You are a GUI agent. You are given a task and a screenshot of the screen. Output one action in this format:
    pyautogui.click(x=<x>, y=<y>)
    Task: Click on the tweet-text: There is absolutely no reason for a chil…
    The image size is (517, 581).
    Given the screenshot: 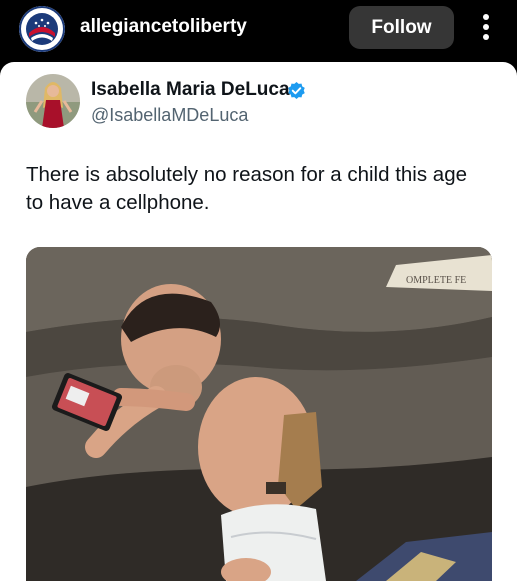 What is the action you would take?
    pyautogui.click(x=261, y=189)
    